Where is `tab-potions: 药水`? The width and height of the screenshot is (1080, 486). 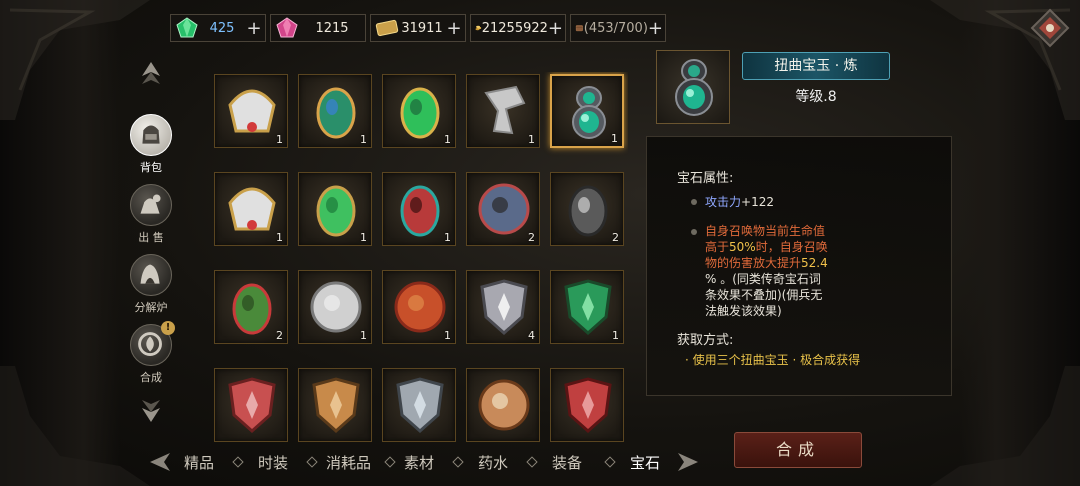 tab-potions: 药水 is located at coordinates (493, 462).